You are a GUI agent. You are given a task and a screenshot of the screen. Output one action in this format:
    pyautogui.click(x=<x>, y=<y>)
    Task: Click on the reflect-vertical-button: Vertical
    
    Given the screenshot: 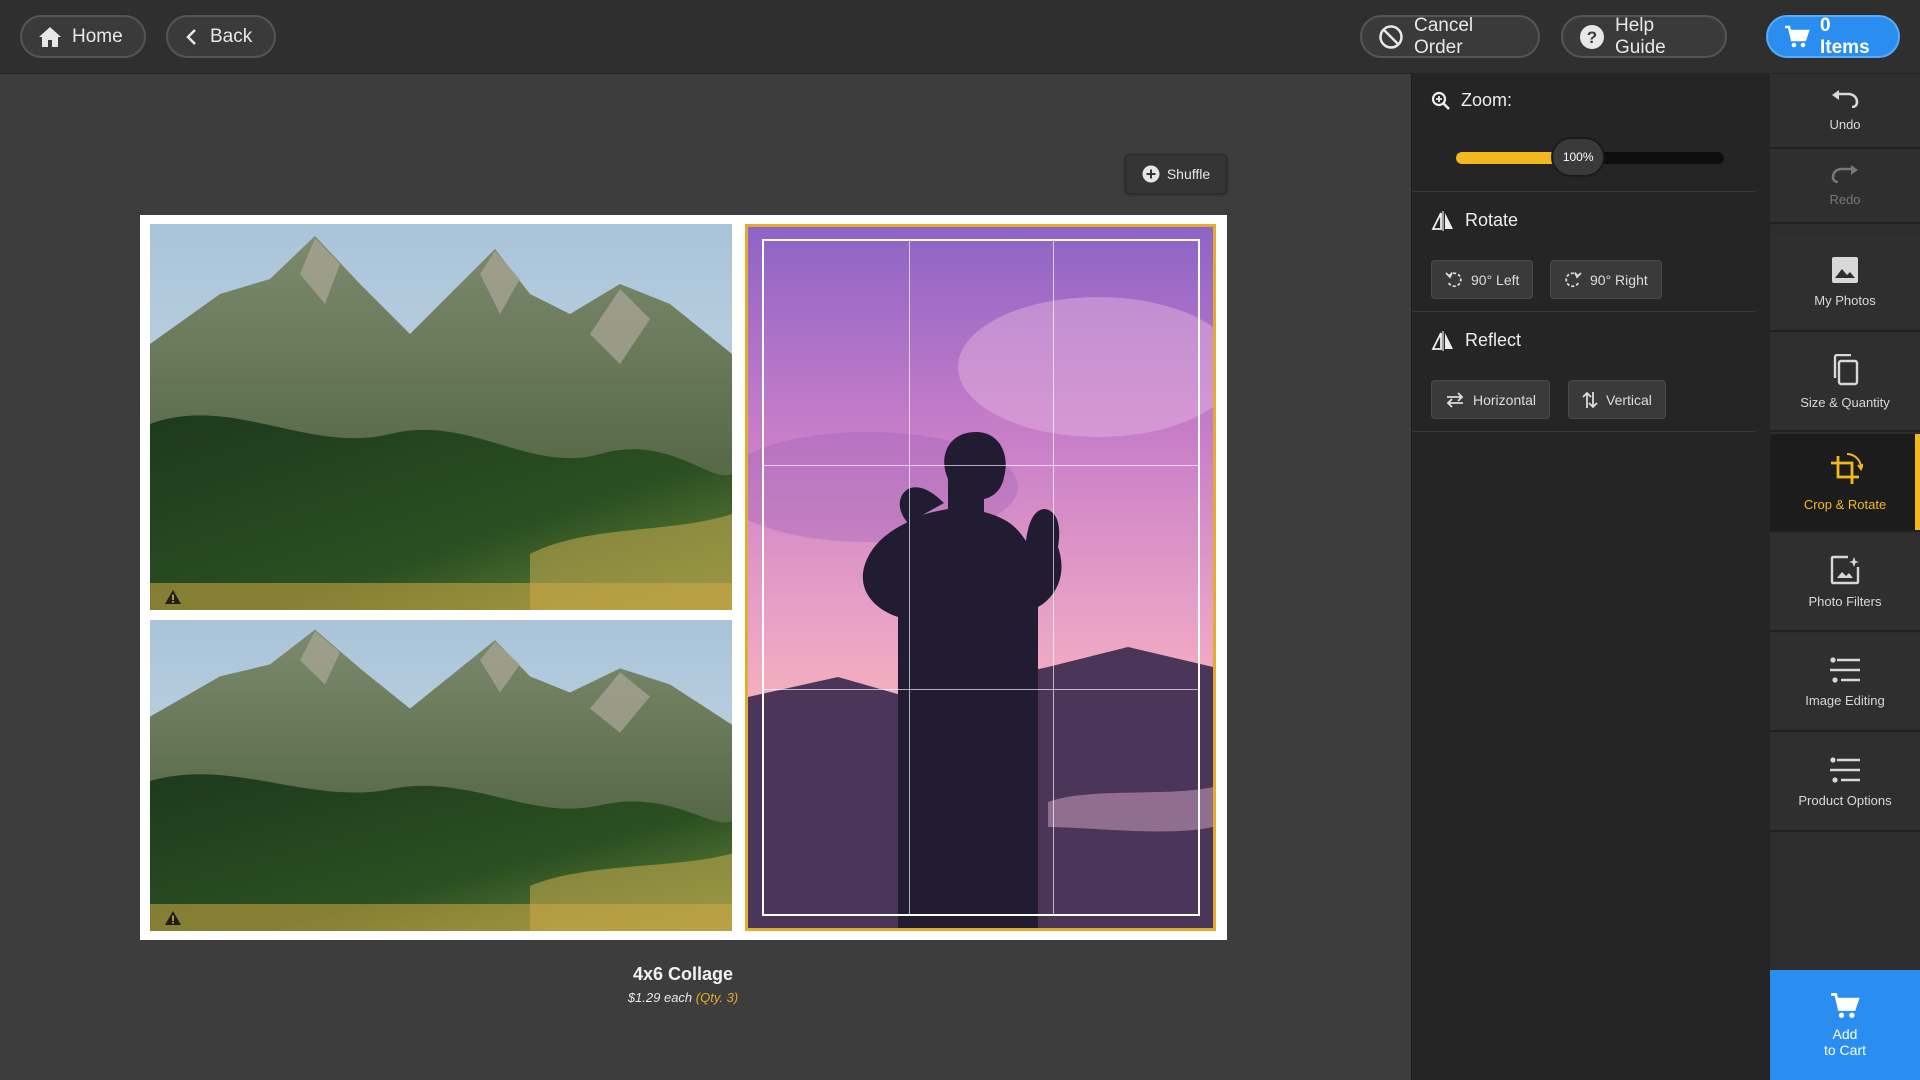 What is the action you would take?
    pyautogui.click(x=1617, y=399)
    